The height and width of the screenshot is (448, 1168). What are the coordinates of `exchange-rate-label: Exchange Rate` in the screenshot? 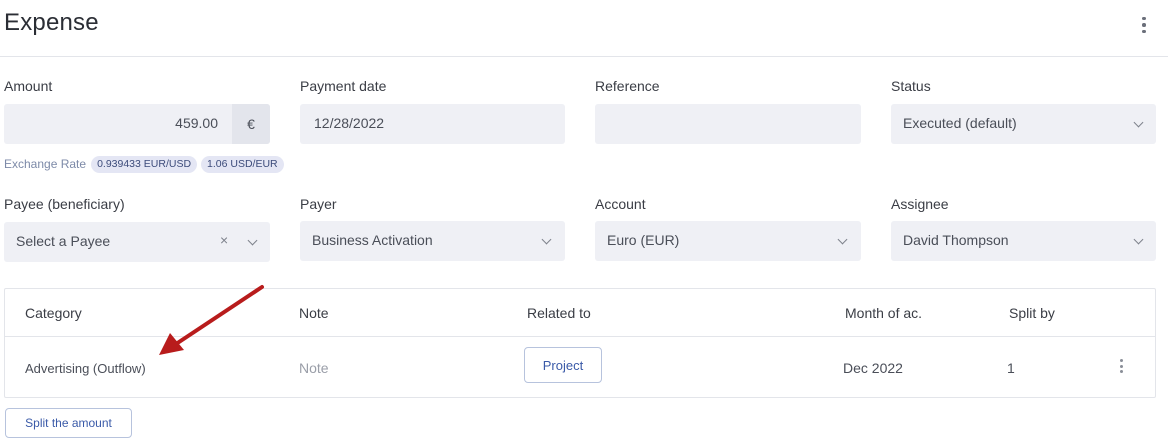 It's located at (45, 164).